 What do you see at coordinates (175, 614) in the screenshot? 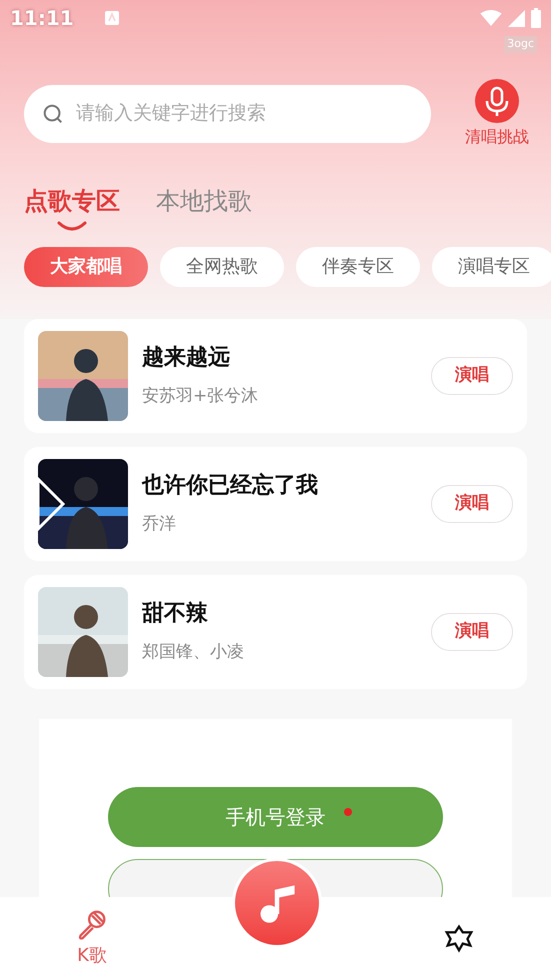
I see `song-title: 甜不辣` at bounding box center [175, 614].